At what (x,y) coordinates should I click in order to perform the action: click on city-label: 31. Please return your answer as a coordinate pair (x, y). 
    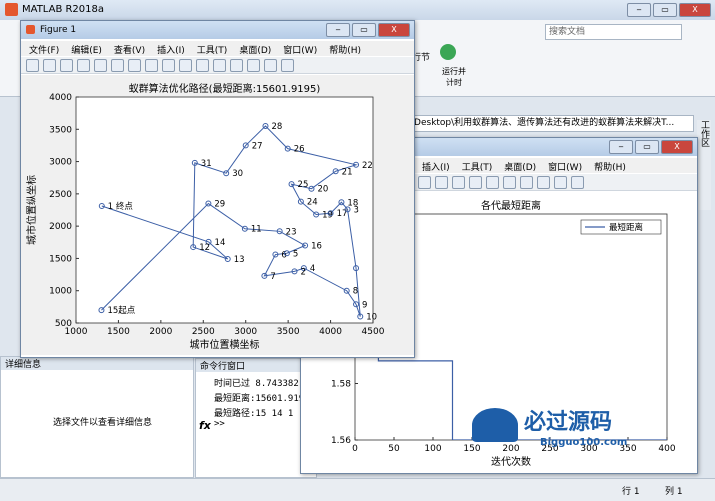
    Looking at the image, I should click on (206, 164).